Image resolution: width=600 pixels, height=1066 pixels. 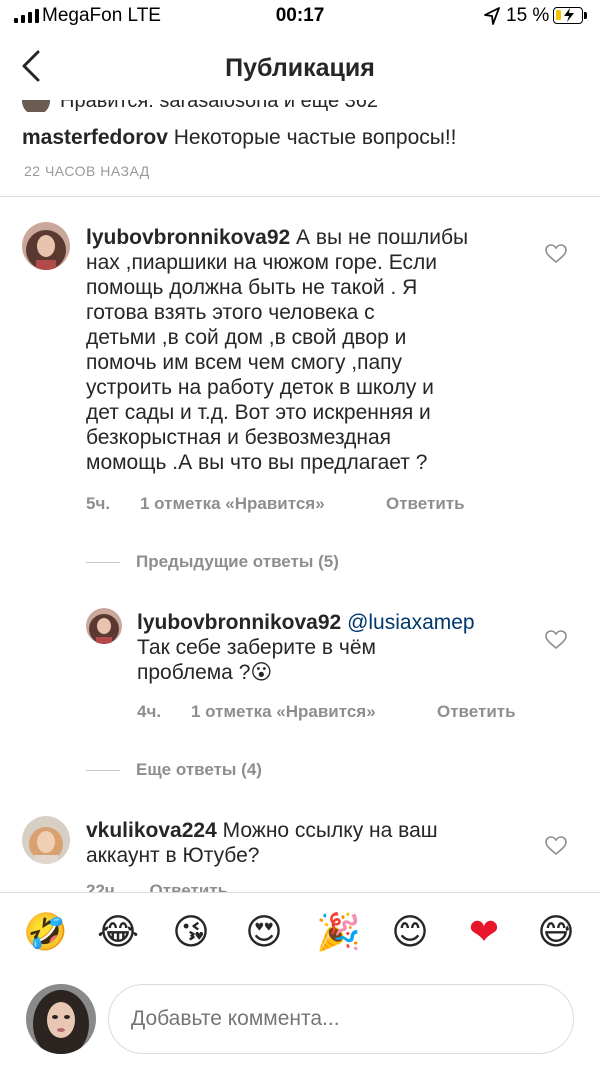 I want to click on comment-meta: 22ч. Ответить, so click(x=300, y=886).